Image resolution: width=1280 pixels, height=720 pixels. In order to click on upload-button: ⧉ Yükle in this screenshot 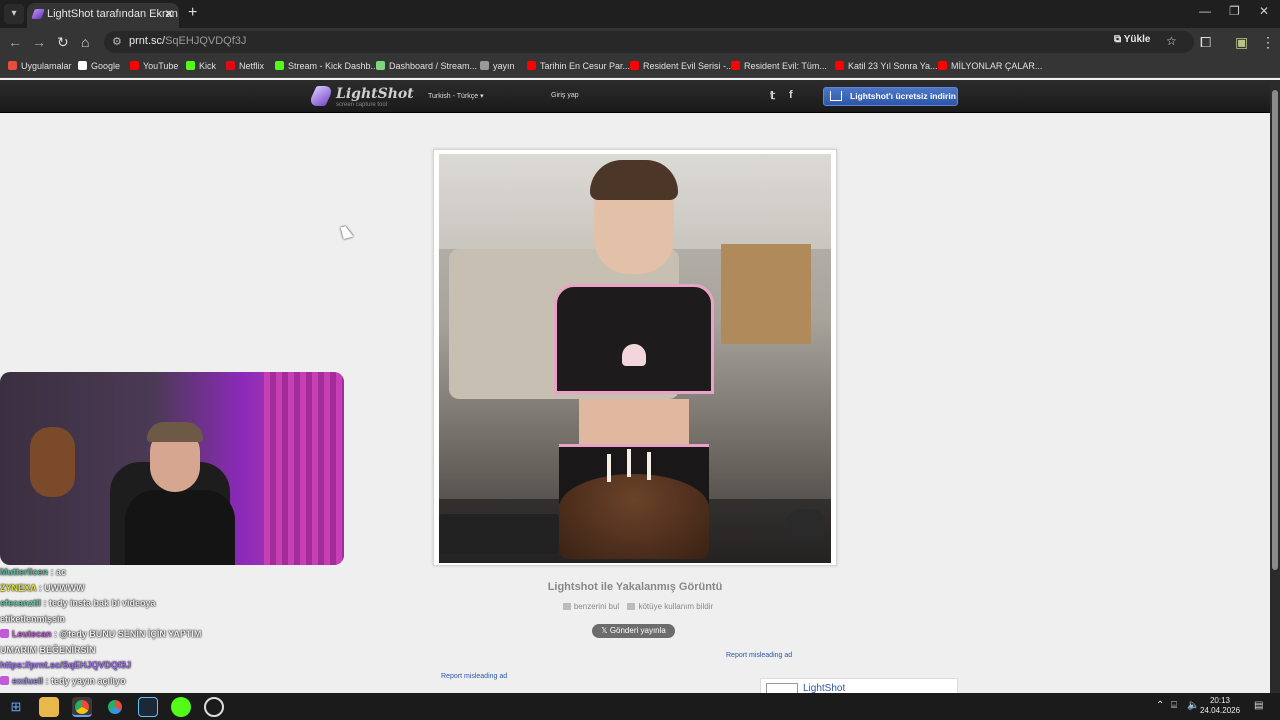, I will do `click(1132, 39)`.